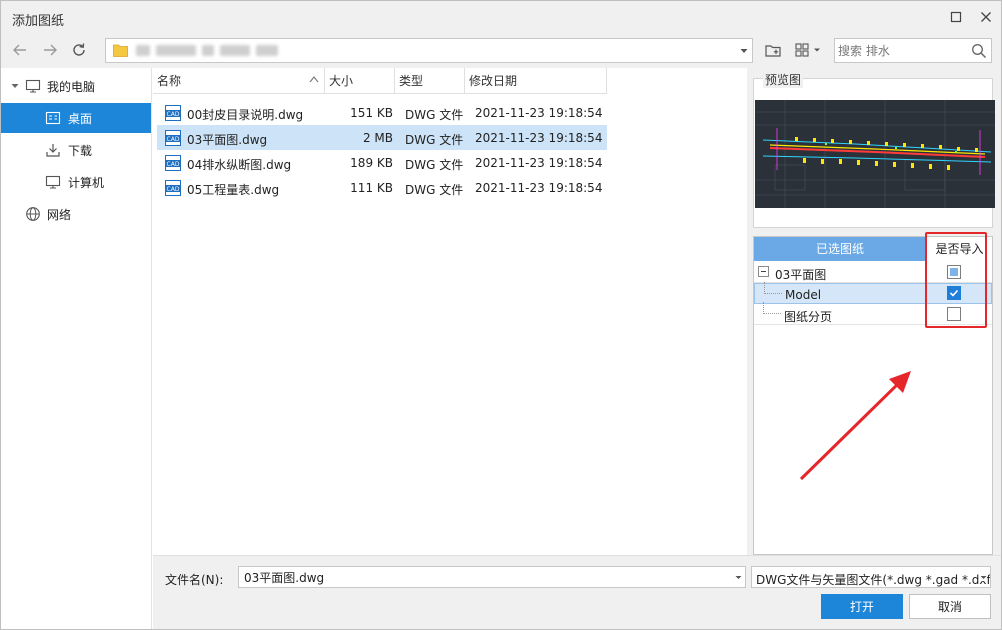  What do you see at coordinates (76, 214) in the screenshot?
I see `sidebar-item-network: 网络` at bounding box center [76, 214].